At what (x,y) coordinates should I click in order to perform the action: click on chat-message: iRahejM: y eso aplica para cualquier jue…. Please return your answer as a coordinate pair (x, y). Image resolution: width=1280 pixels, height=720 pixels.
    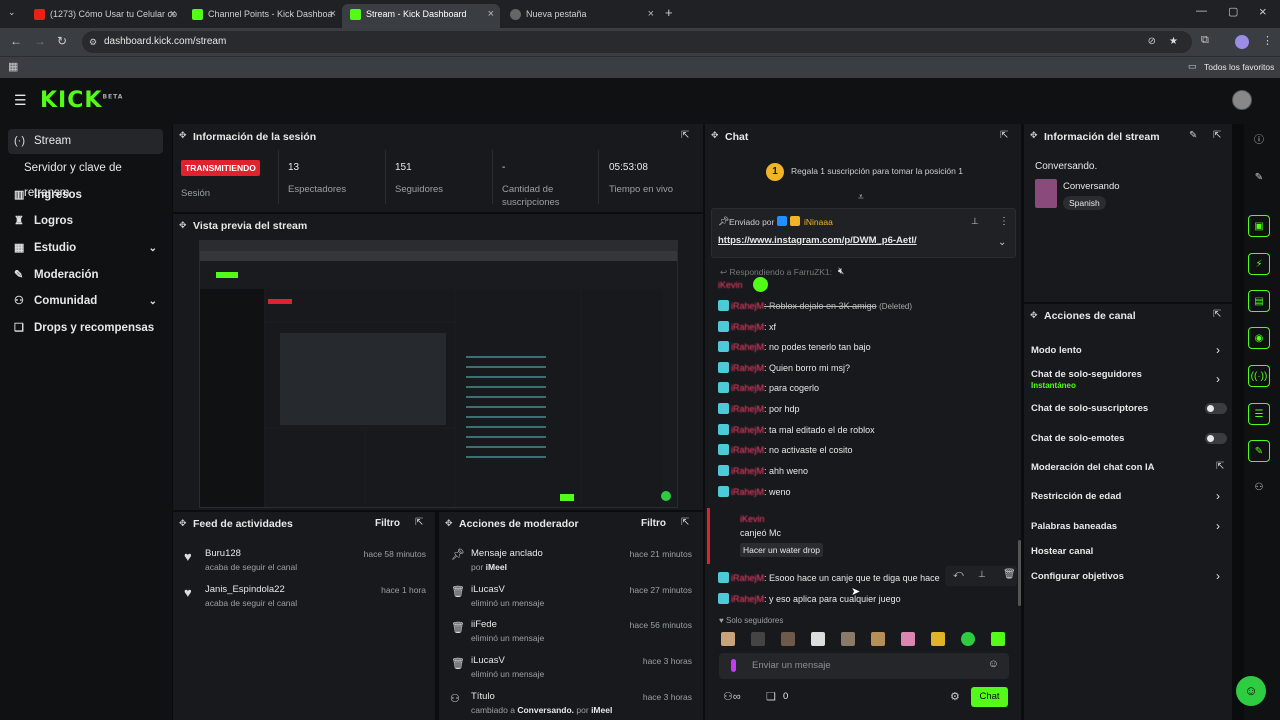
    Looking at the image, I should click on (809, 599).